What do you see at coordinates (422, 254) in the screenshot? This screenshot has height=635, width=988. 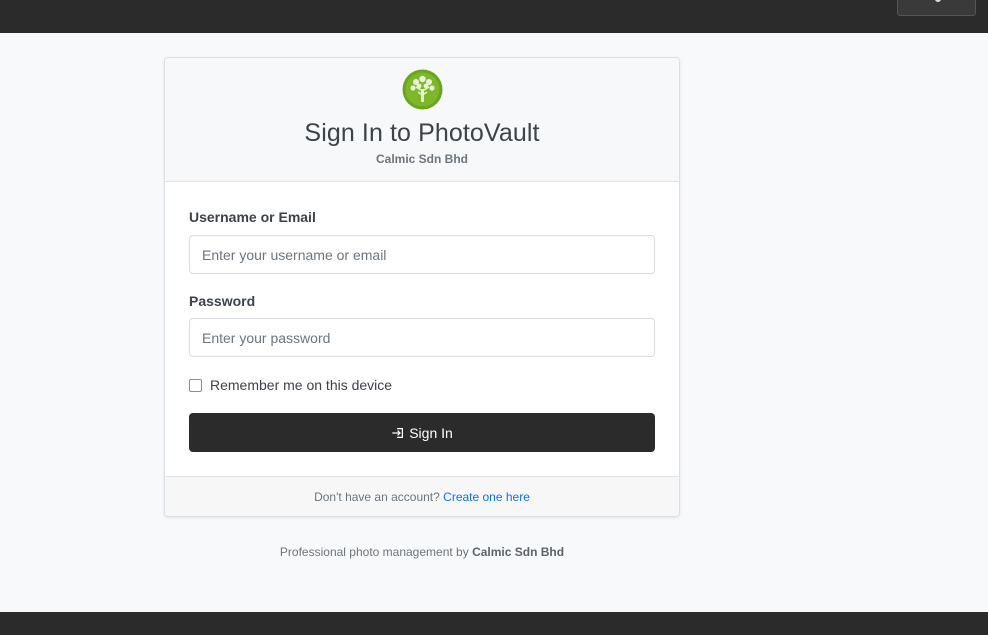 I see `username-input` at bounding box center [422, 254].